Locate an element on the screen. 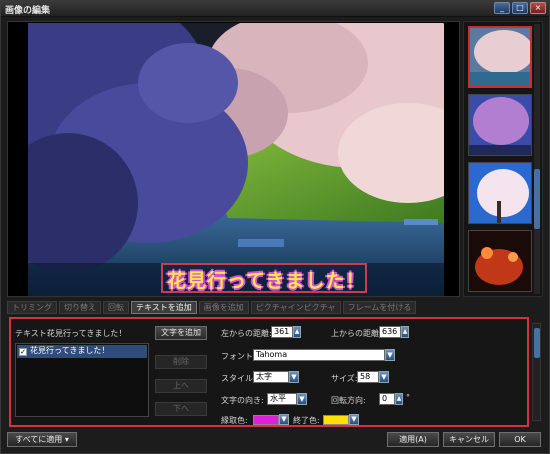 The image size is (550, 454). cancel-button: キャンセル is located at coordinates (469, 439).